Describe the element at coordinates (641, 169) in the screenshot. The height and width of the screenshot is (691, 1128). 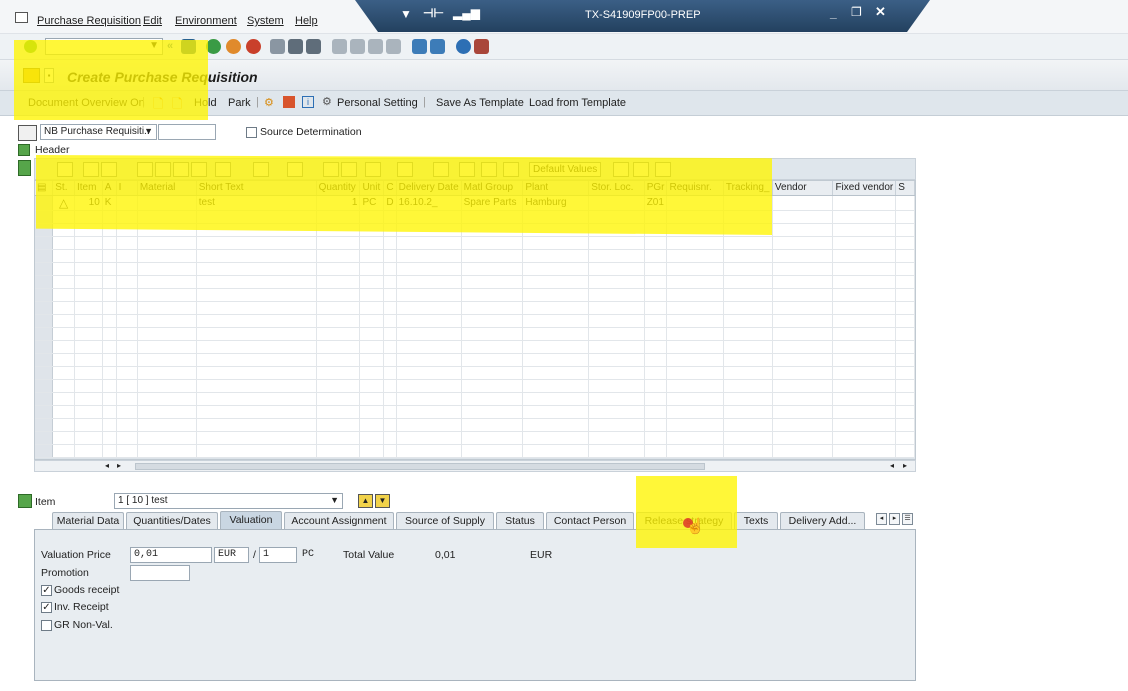
I see `merge-icon` at that location.